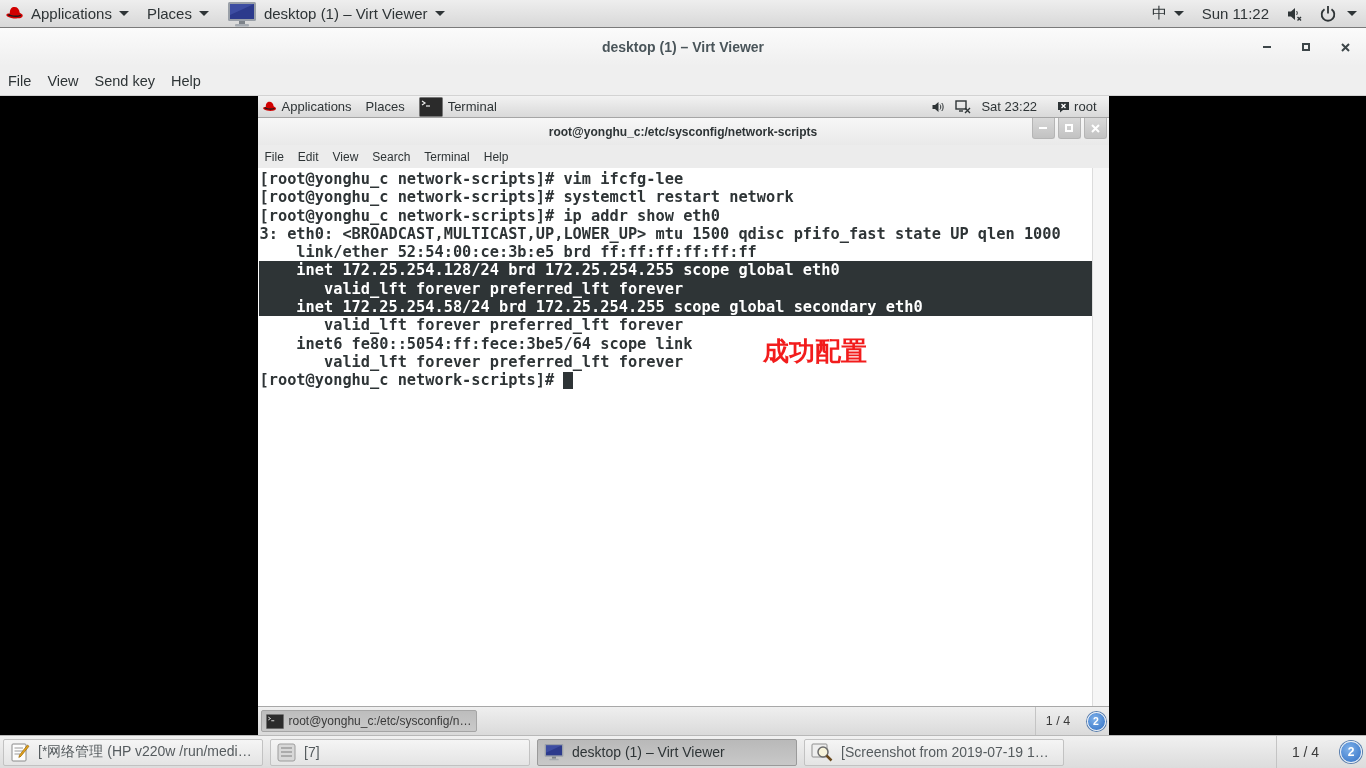 This screenshot has width=1366, height=768. What do you see at coordinates (939, 106) in the screenshot?
I see `speaker-icon` at bounding box center [939, 106].